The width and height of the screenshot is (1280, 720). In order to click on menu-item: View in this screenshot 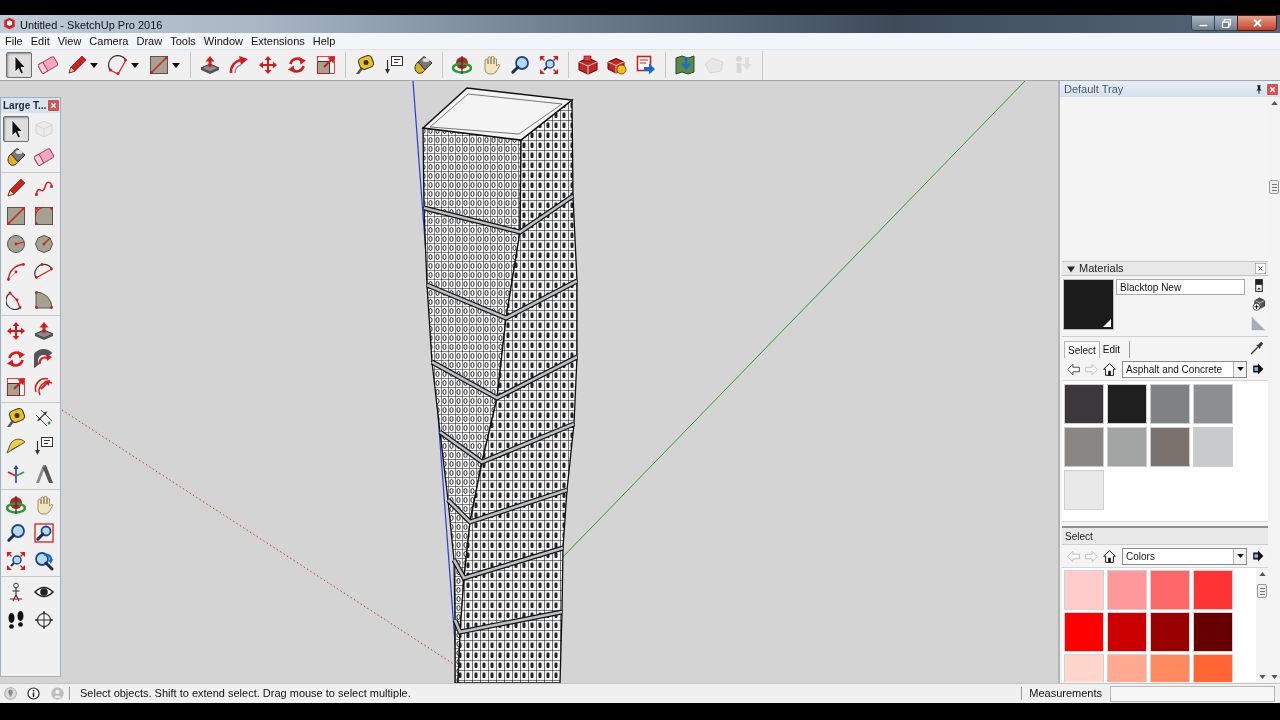, I will do `click(69, 41)`.